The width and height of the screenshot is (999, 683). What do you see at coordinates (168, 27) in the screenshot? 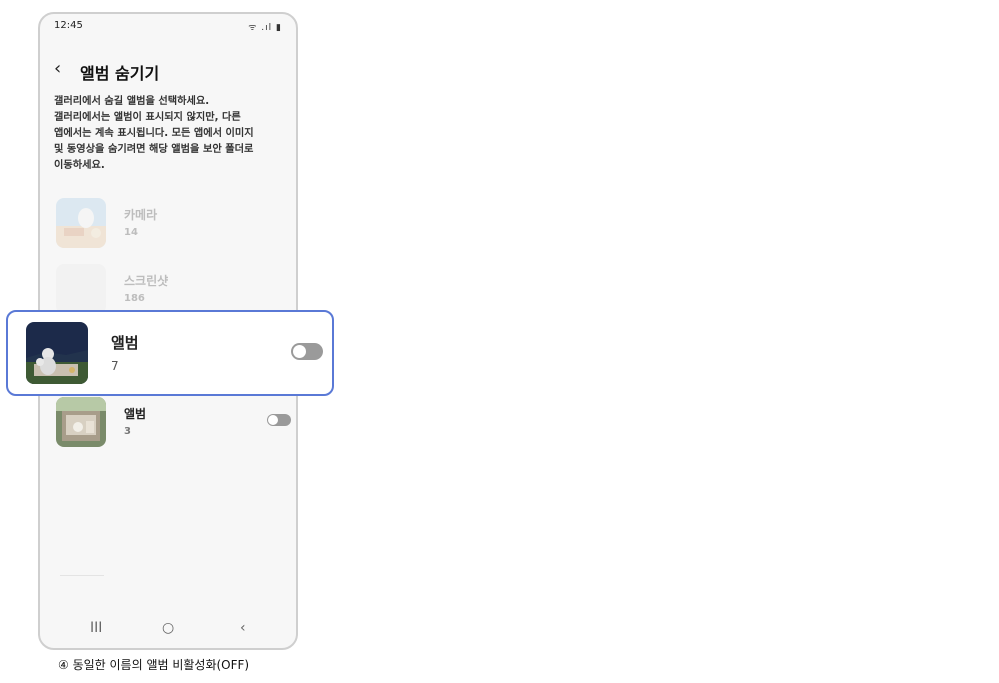
I see `status-bar: 12:45 ᯤ .ıl ▮` at bounding box center [168, 27].